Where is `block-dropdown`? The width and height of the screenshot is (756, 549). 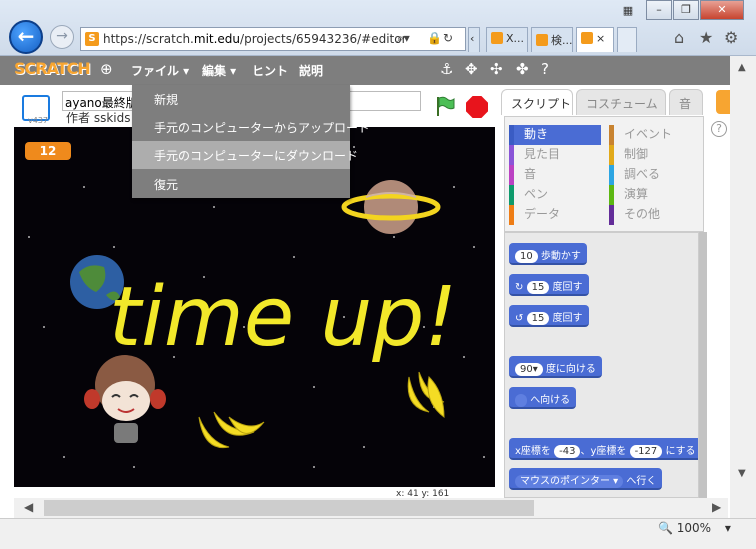 block-dropdown is located at coordinates (521, 400).